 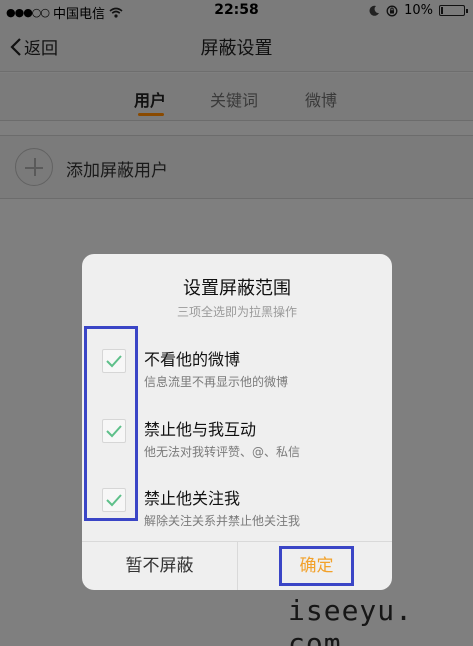 I want to click on rotation-lock-icon, so click(x=392, y=10).